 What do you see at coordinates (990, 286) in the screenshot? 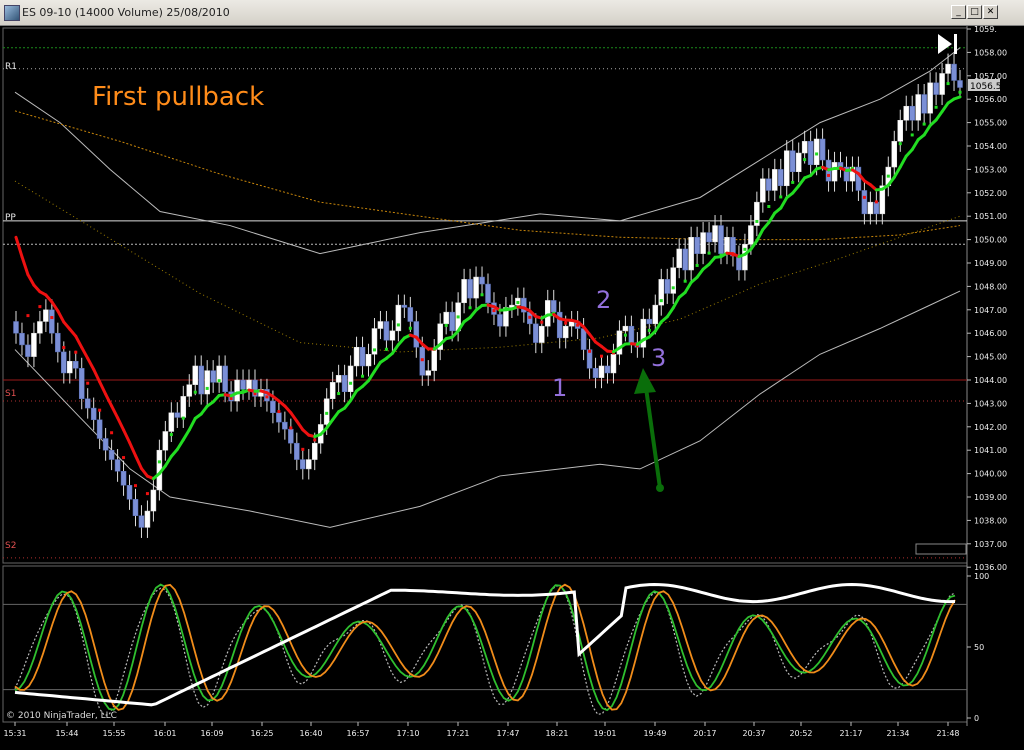
I see `price-tick-label: 1048.00` at bounding box center [990, 286].